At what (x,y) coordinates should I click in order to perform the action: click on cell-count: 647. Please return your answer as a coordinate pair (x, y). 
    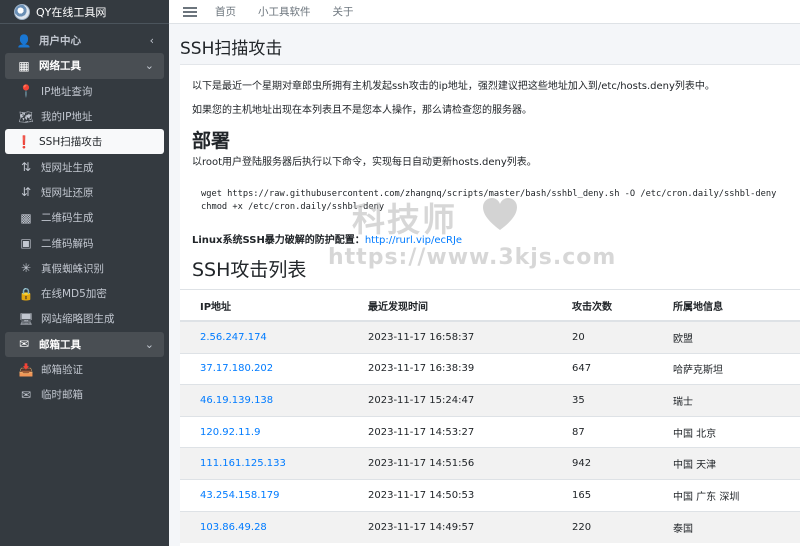
    Looking at the image, I should click on (602, 368).